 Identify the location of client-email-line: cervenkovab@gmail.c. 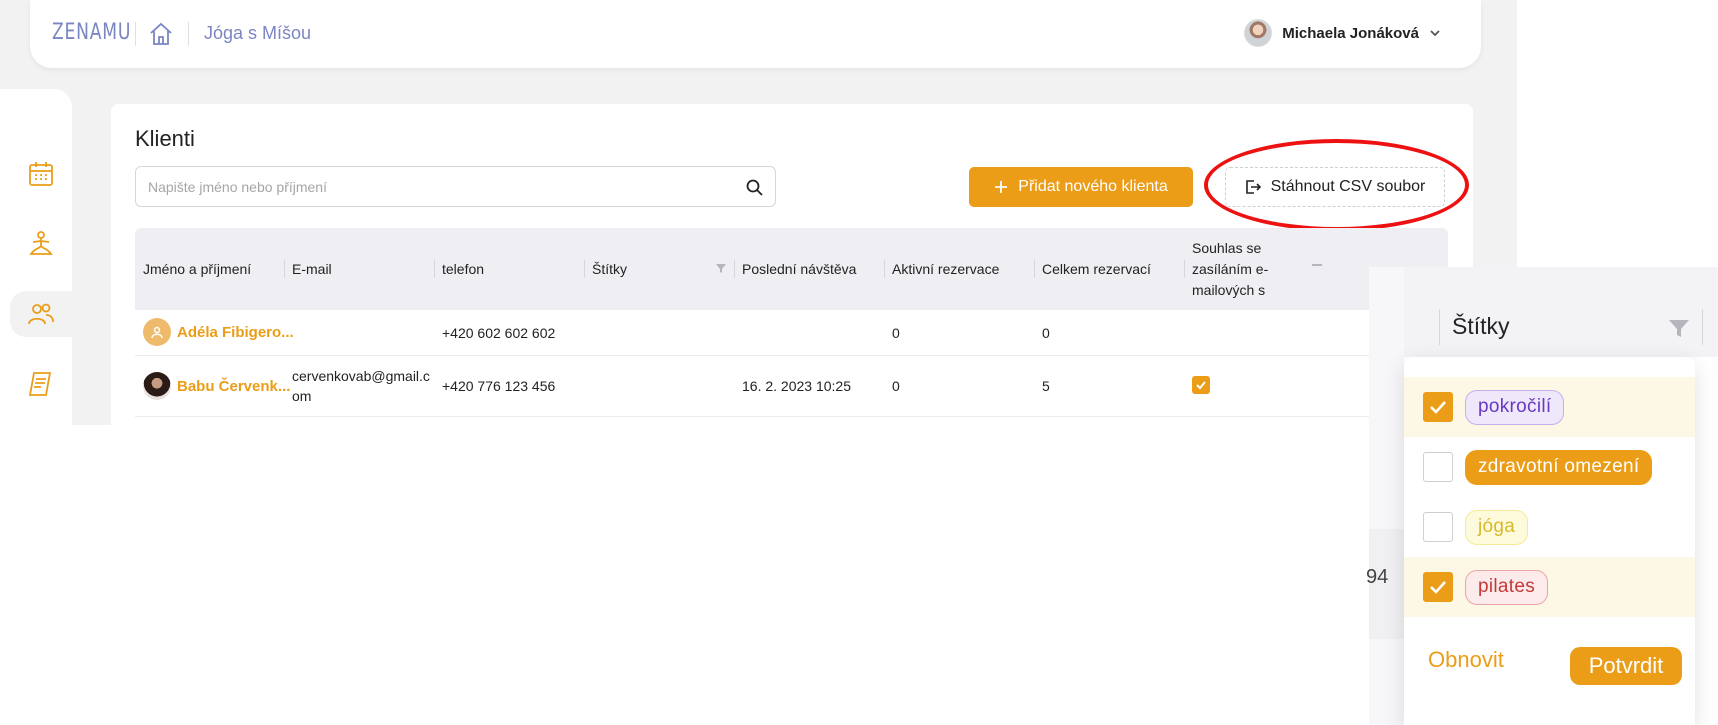
(361, 376).